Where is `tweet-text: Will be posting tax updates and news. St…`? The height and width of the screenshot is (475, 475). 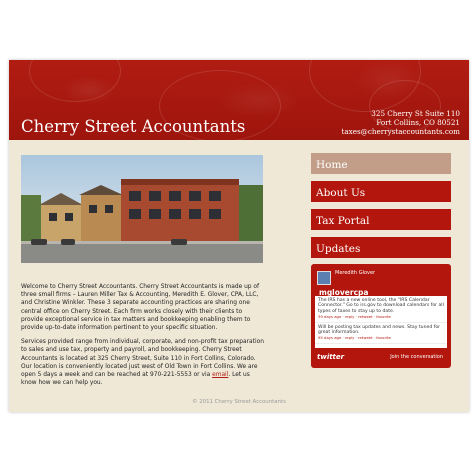 tweet-text: Will be posting tax updates and news. St… is located at coordinates (379, 330).